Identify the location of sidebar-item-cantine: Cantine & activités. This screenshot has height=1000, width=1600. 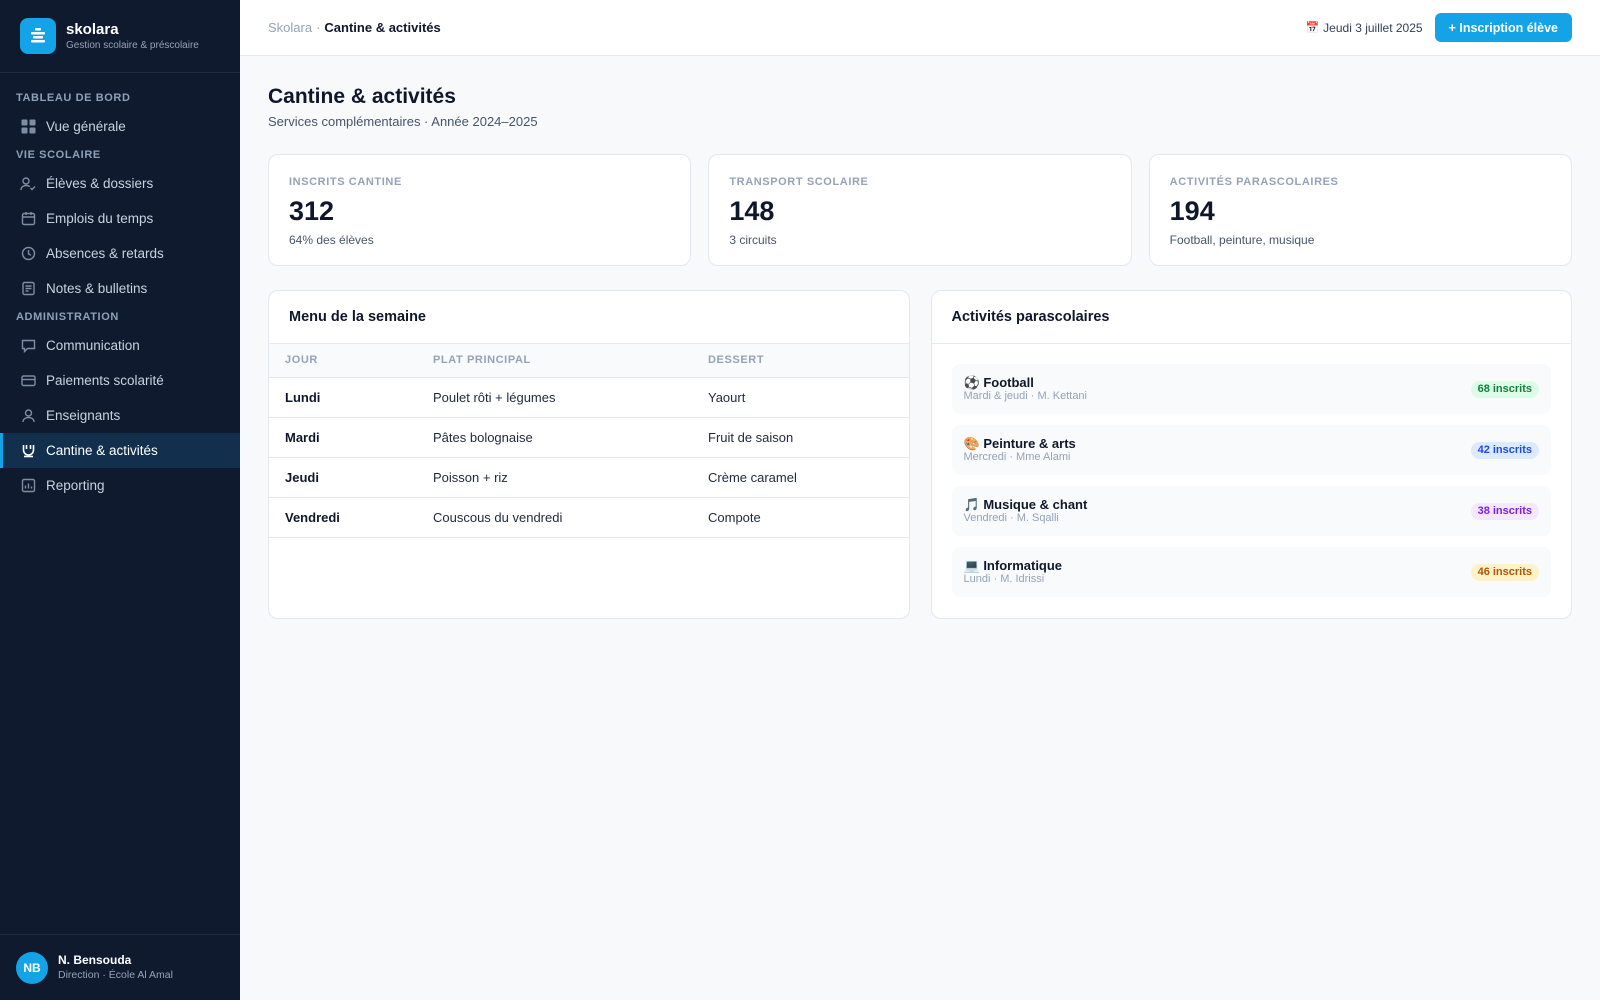
(120, 450).